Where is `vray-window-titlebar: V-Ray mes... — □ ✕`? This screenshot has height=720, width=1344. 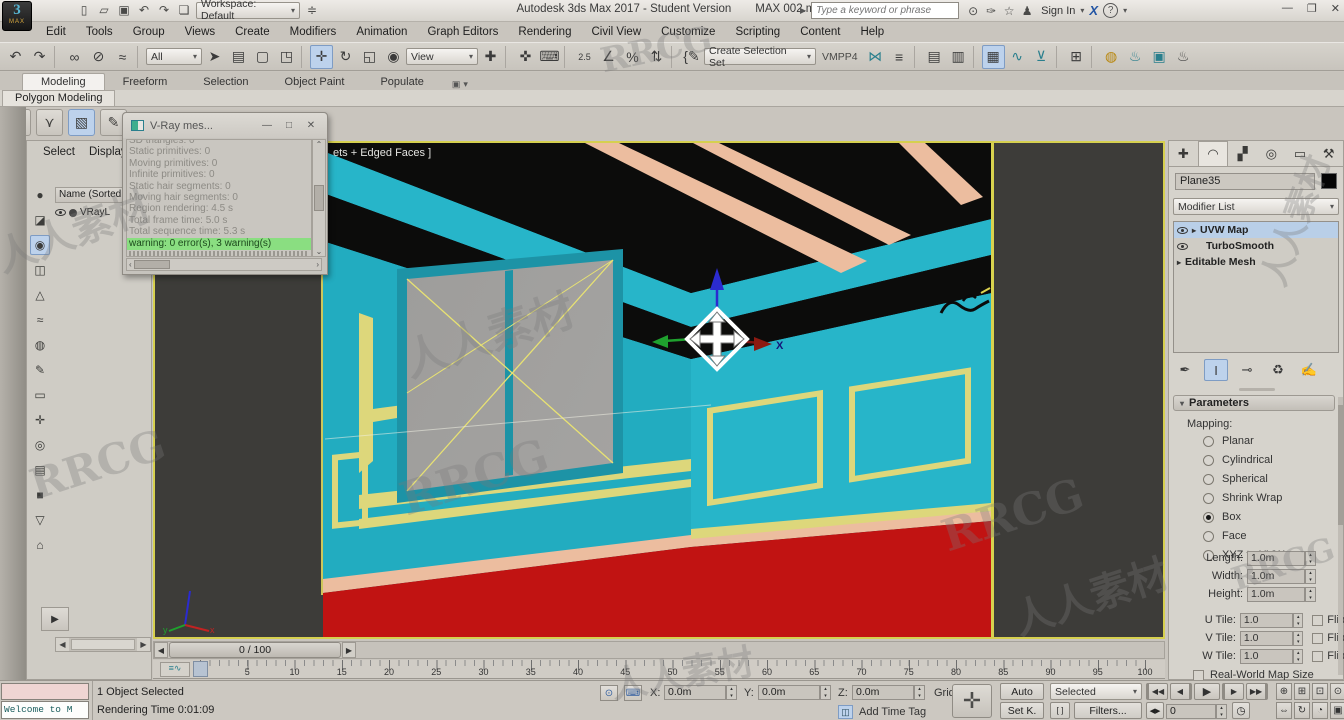
vray-window-titlebar: V-Ray mes... — □ ✕ is located at coordinates (225, 125).